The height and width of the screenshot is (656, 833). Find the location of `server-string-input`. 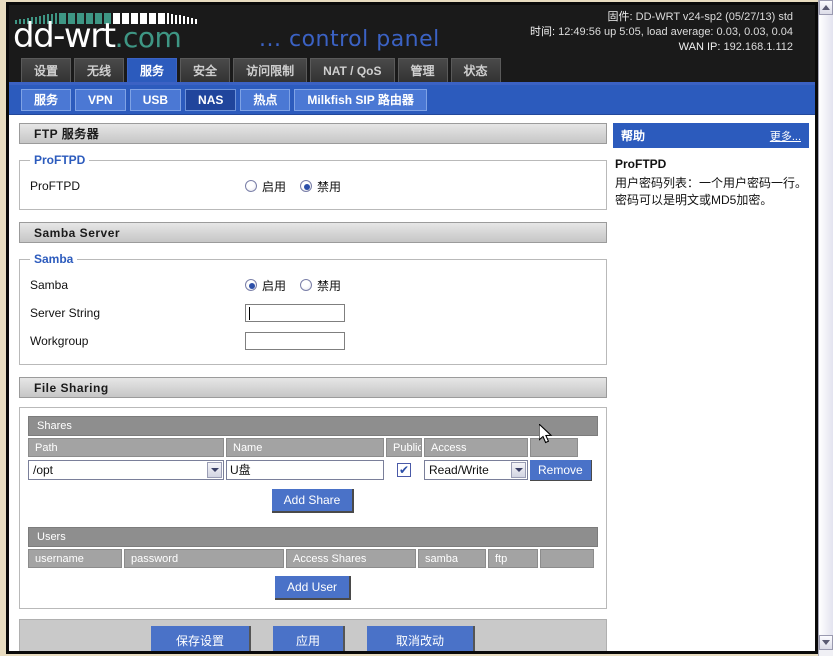

server-string-input is located at coordinates (295, 313).